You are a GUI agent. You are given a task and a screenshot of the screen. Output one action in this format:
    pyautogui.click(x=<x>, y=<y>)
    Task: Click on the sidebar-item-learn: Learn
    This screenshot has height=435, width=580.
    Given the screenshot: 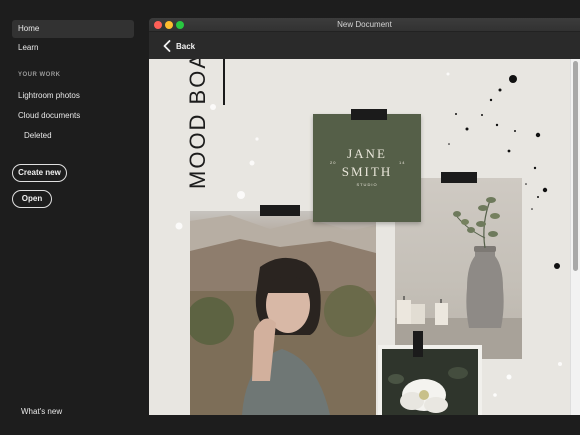 What is the action you would take?
    pyautogui.click(x=73, y=48)
    